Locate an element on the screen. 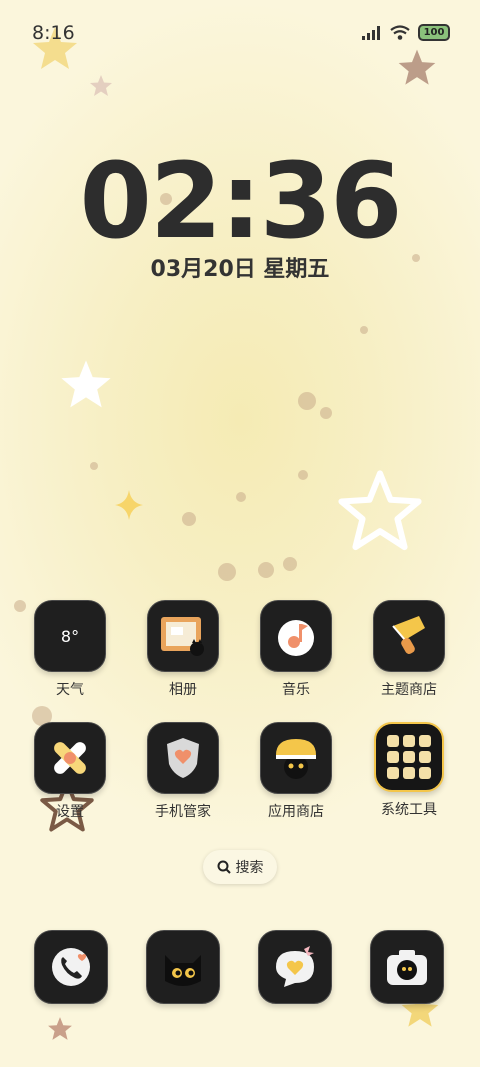  lock-clock: 02:36 is located at coordinates (240, 201).